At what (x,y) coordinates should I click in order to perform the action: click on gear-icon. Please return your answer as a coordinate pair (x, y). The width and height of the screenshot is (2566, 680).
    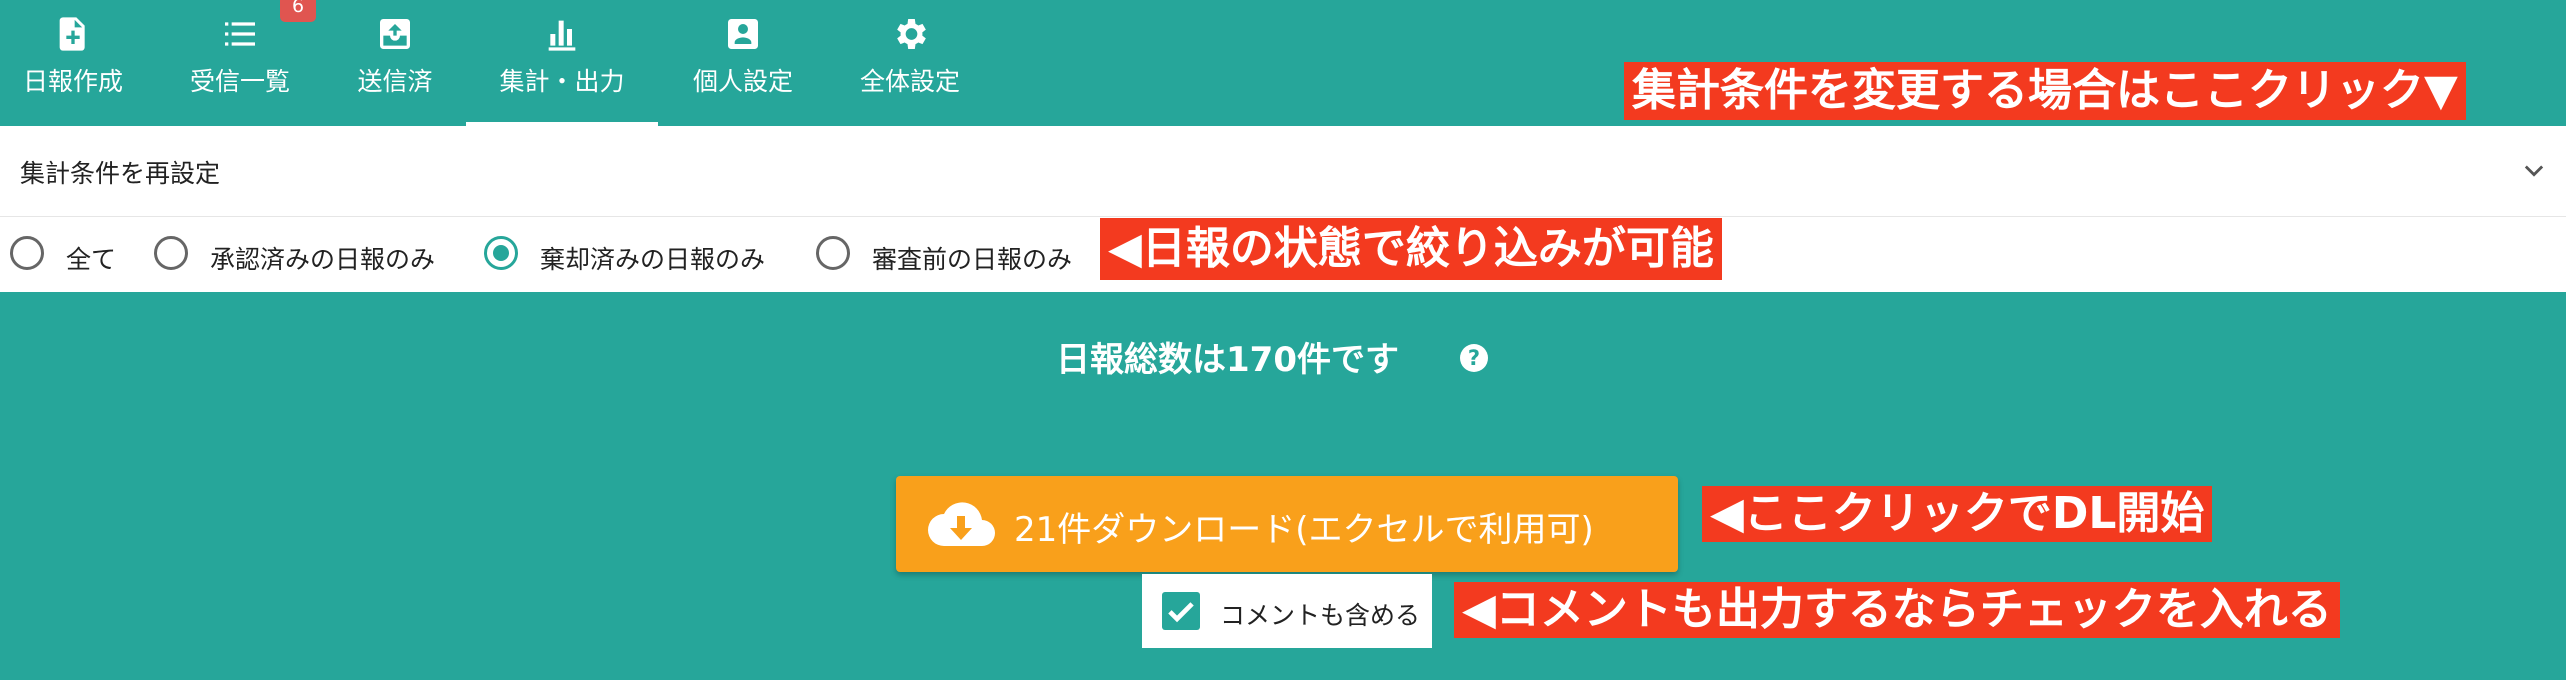
    Looking at the image, I should click on (911, 34).